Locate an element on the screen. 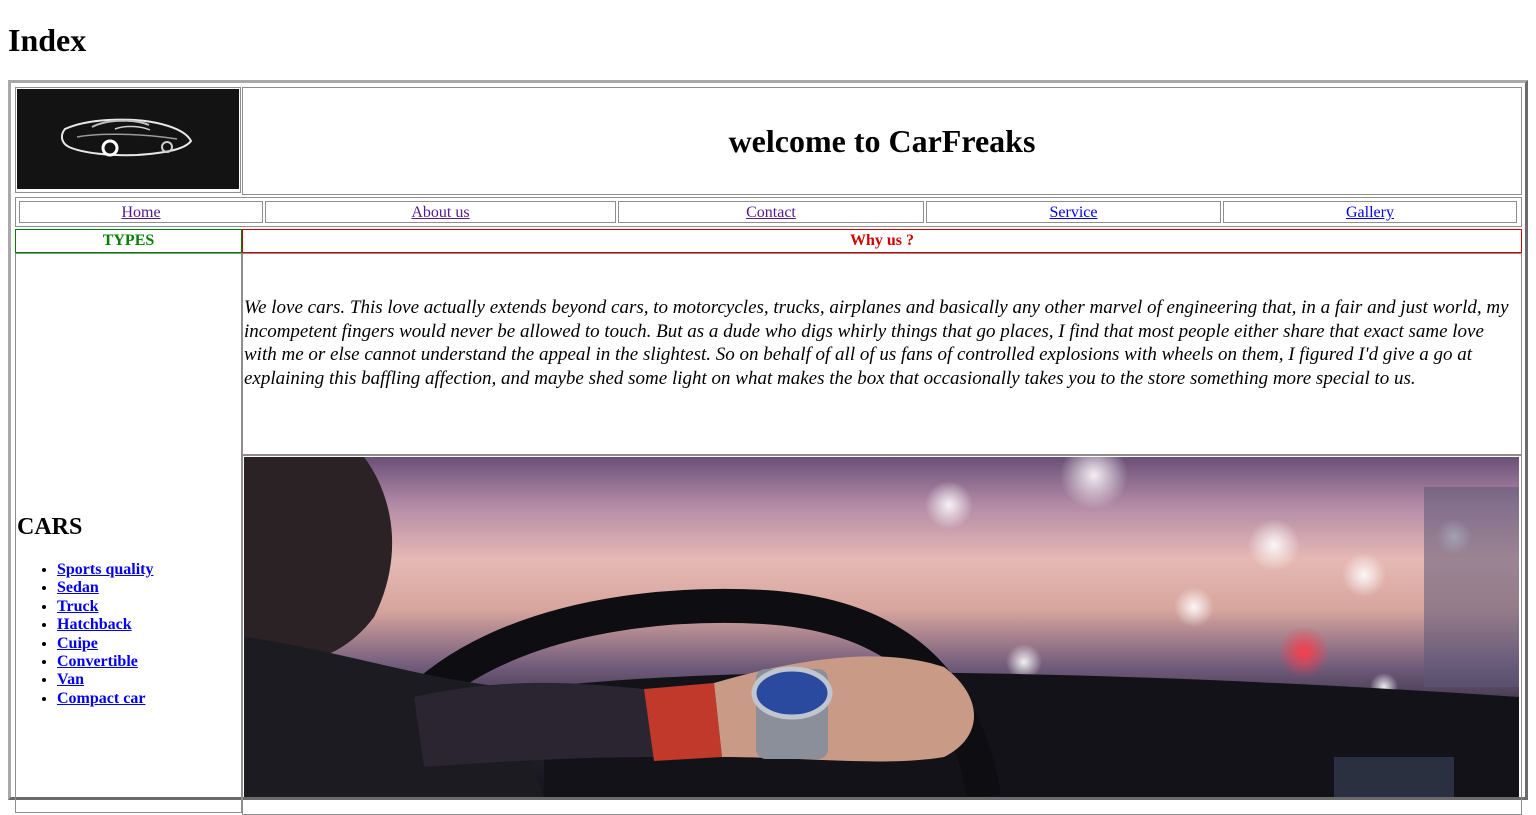 This screenshot has width=1536, height=815. car-link-truck: Truck is located at coordinates (77, 606).